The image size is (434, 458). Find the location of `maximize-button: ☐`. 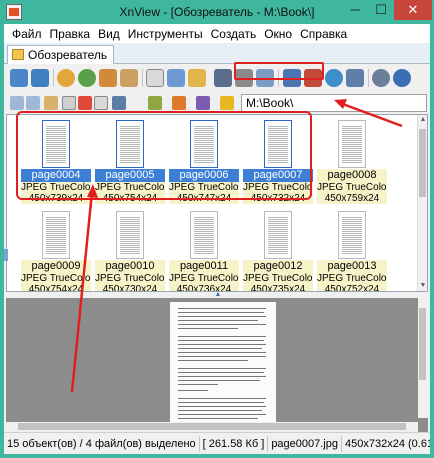

maximize-button: ☐ is located at coordinates (381, 10).